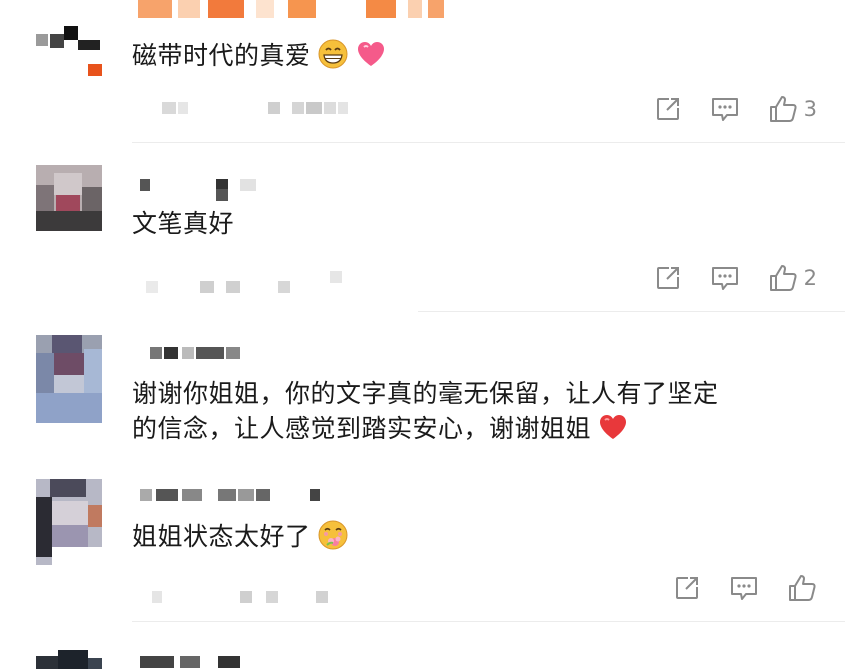 This screenshot has width=845, height=669. What do you see at coordinates (333, 54) in the screenshot?
I see `grin-emoji-icon` at bounding box center [333, 54].